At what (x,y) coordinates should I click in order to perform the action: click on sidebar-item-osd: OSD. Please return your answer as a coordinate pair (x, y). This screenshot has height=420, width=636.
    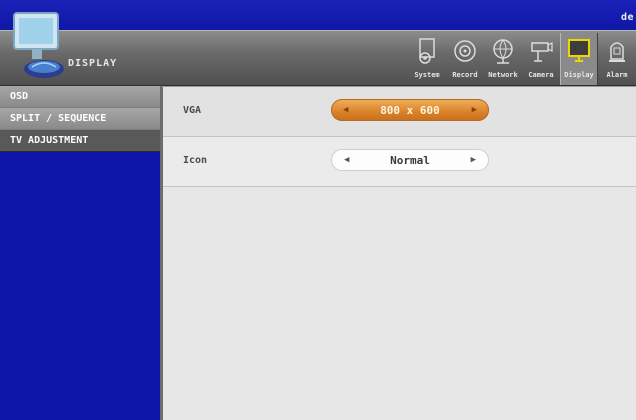
    Looking at the image, I should click on (80, 97).